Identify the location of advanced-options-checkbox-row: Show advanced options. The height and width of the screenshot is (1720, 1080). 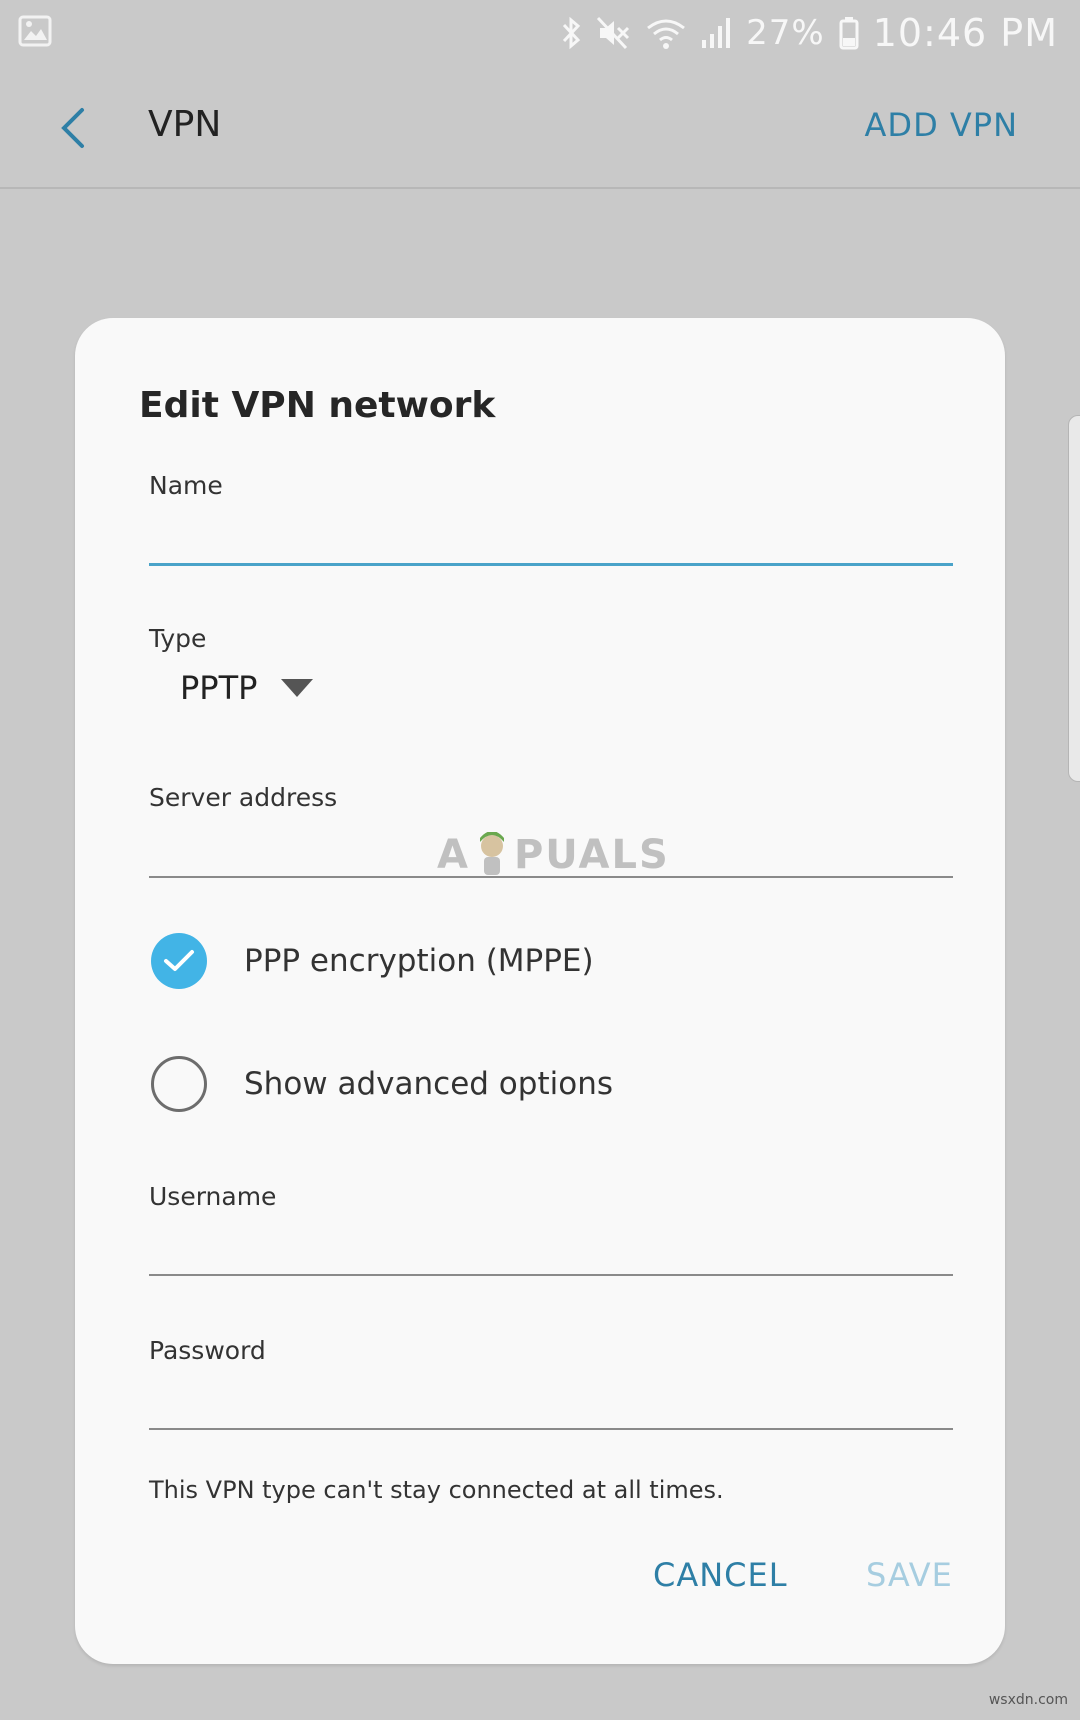
(382, 1084).